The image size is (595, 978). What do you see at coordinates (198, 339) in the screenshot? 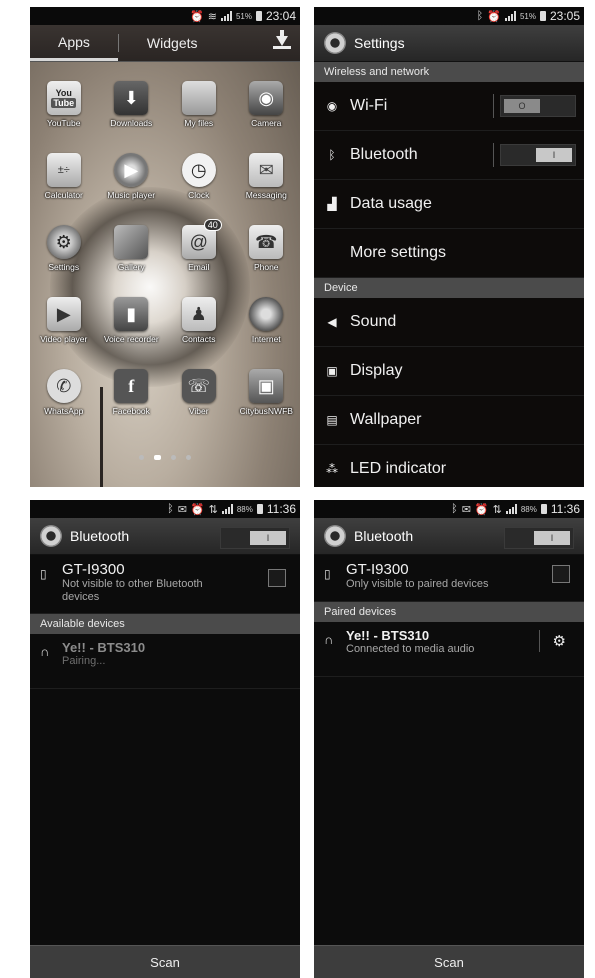
I see `app-label: Contacts` at bounding box center [198, 339].